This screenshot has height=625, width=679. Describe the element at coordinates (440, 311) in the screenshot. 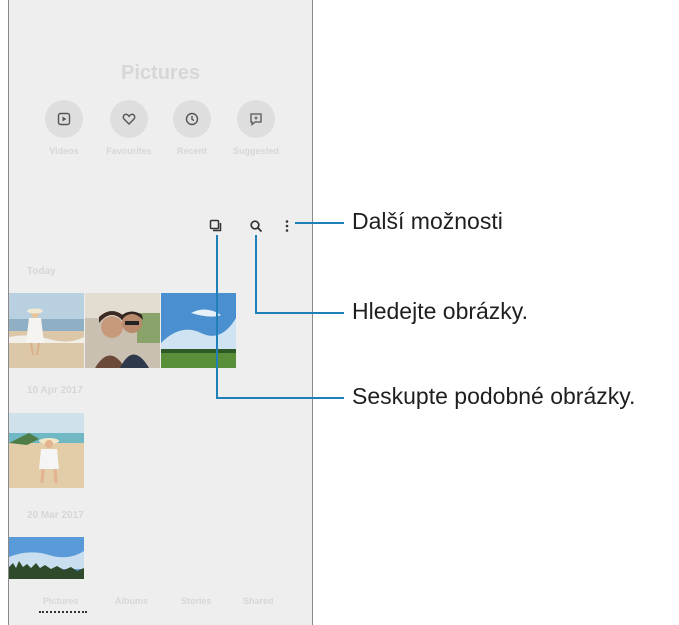

I see `callout-search: Hledejte obrázky.` at that location.